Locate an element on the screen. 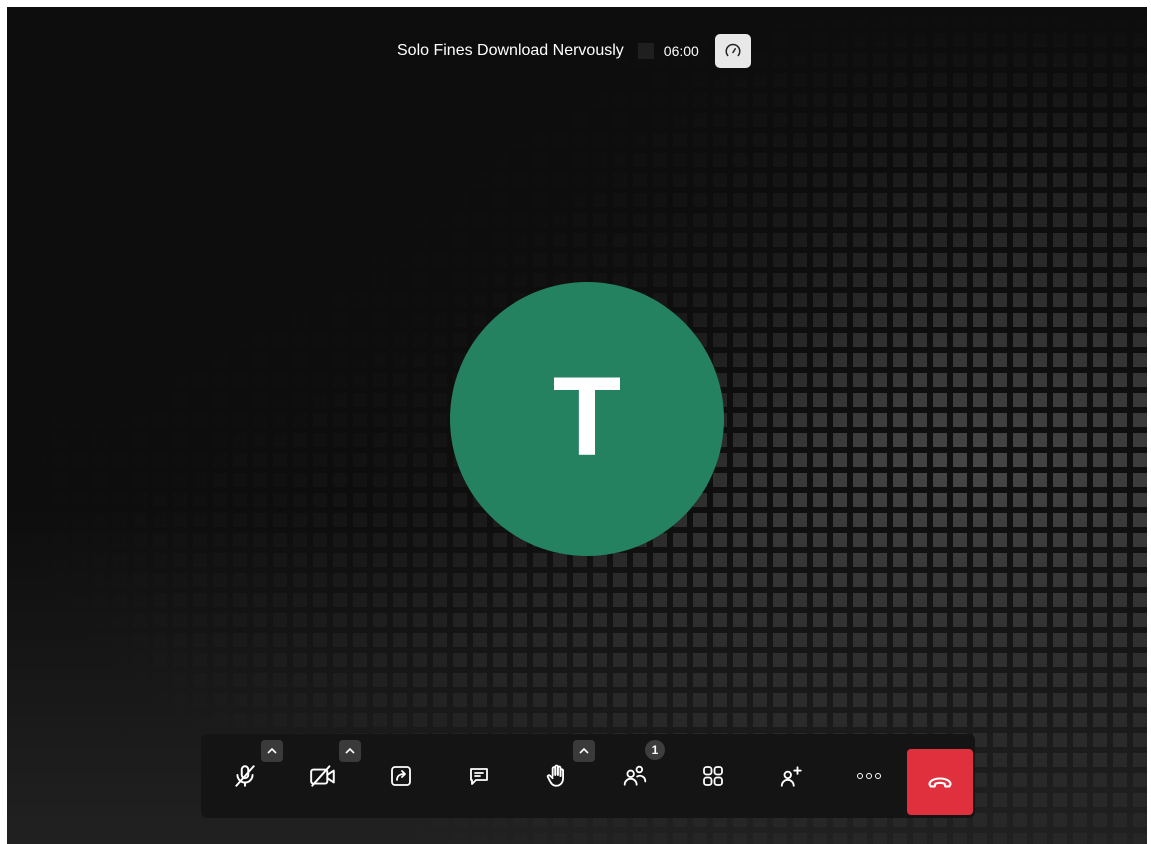  chat-icon is located at coordinates (479, 776).